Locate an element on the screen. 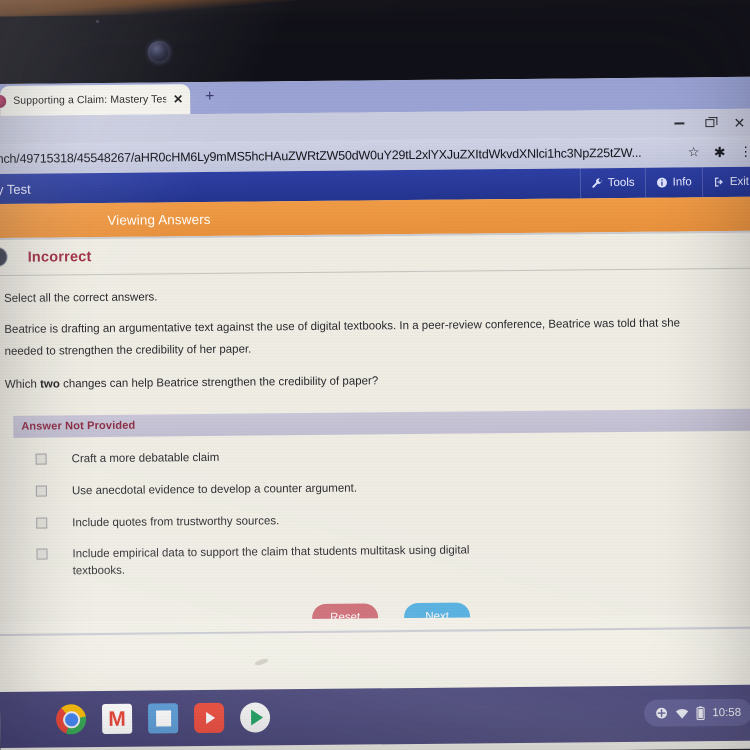  browser-tab: Supporting a Claim: Mastery Tes ✕ is located at coordinates (95, 100).